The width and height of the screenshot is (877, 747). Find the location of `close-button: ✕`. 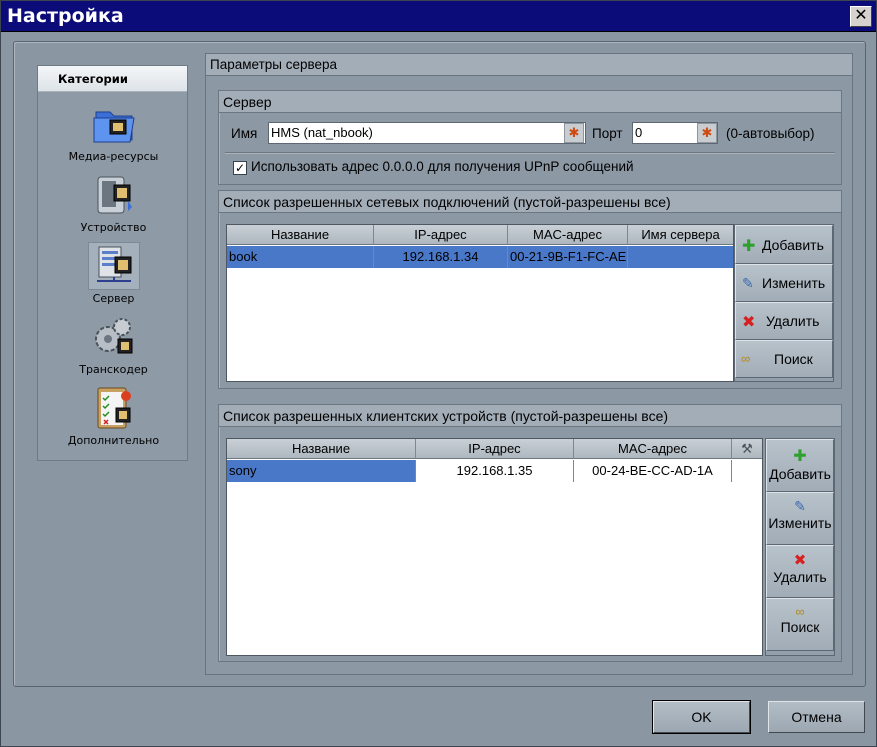

close-button: ✕ is located at coordinates (861, 16).